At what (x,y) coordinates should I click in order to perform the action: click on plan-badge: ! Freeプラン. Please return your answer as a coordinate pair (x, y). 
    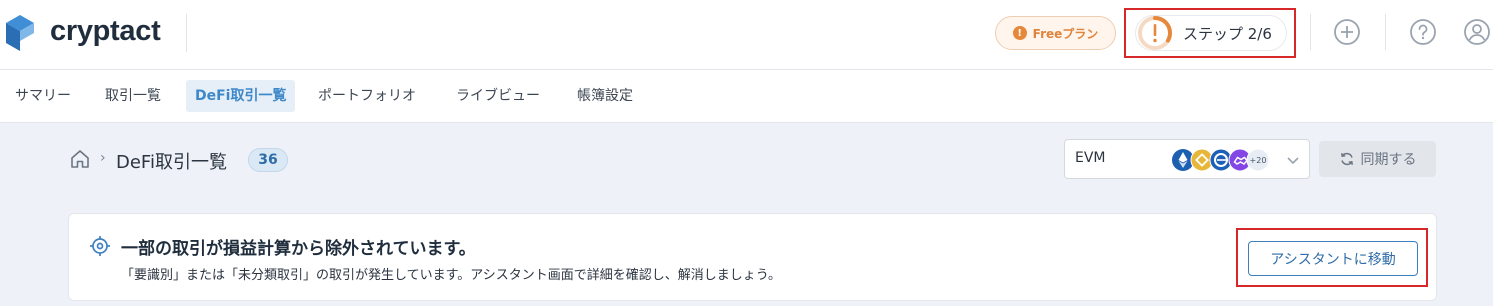
    Looking at the image, I should click on (1055, 33).